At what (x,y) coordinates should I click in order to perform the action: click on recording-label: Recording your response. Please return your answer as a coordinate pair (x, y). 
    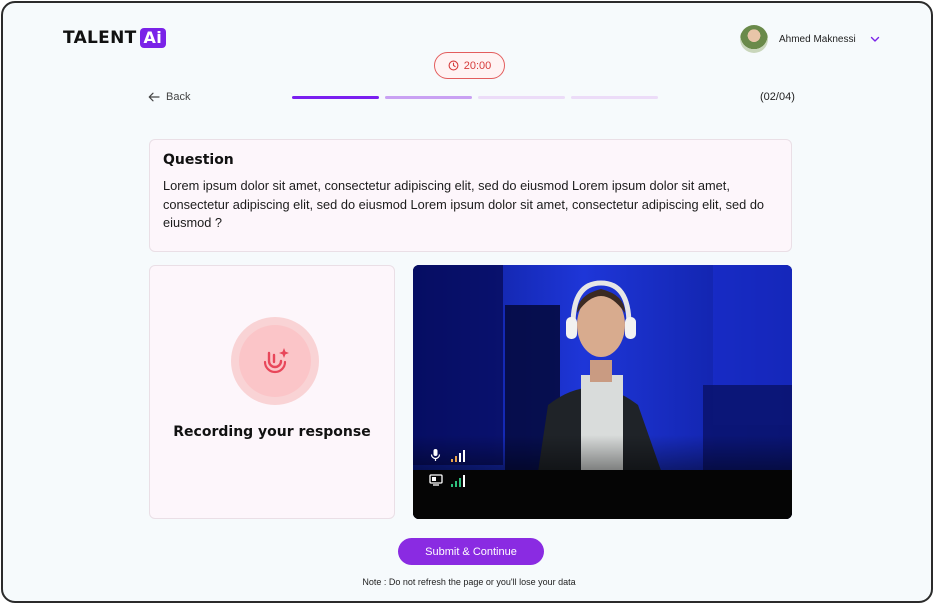
    Looking at the image, I should click on (272, 432).